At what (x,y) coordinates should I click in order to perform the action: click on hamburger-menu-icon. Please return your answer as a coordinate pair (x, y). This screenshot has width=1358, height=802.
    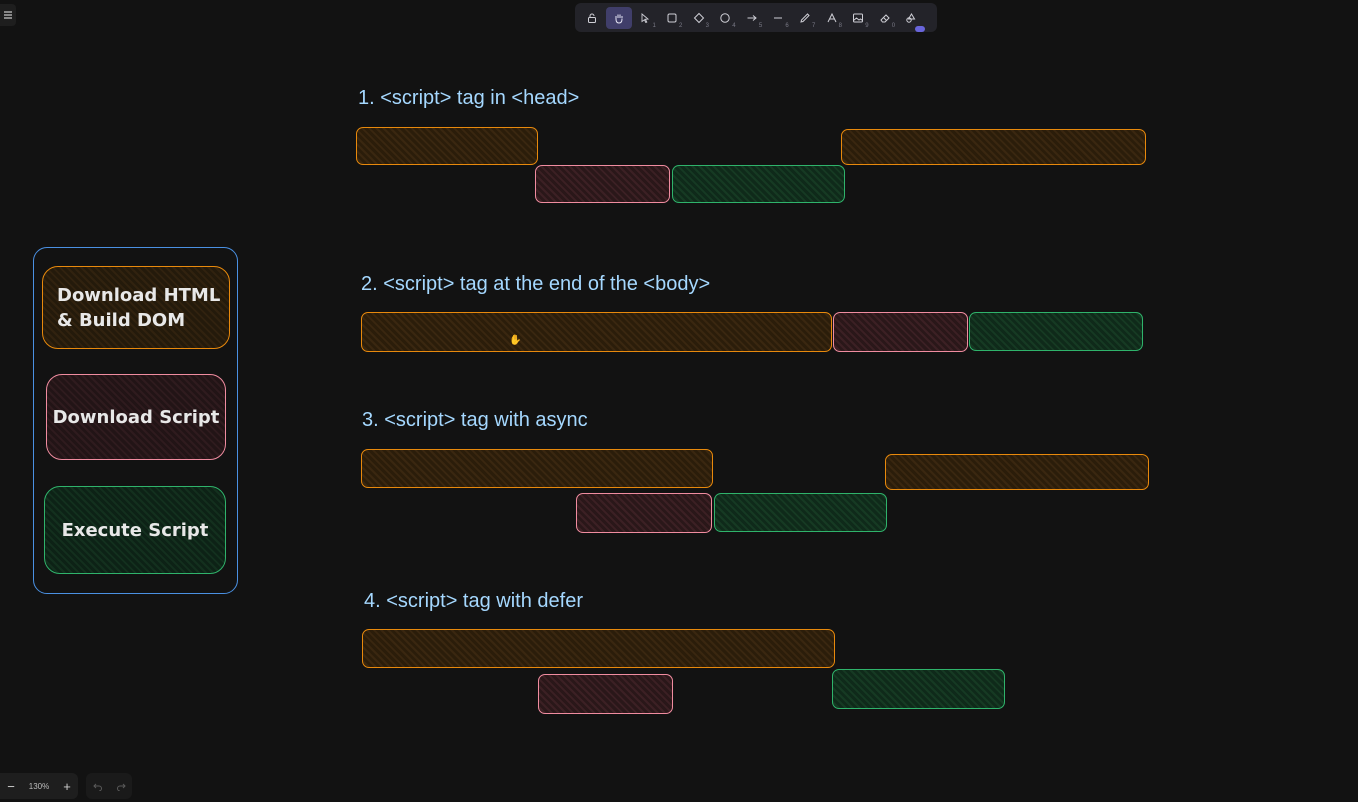
    Looking at the image, I should click on (8, 15).